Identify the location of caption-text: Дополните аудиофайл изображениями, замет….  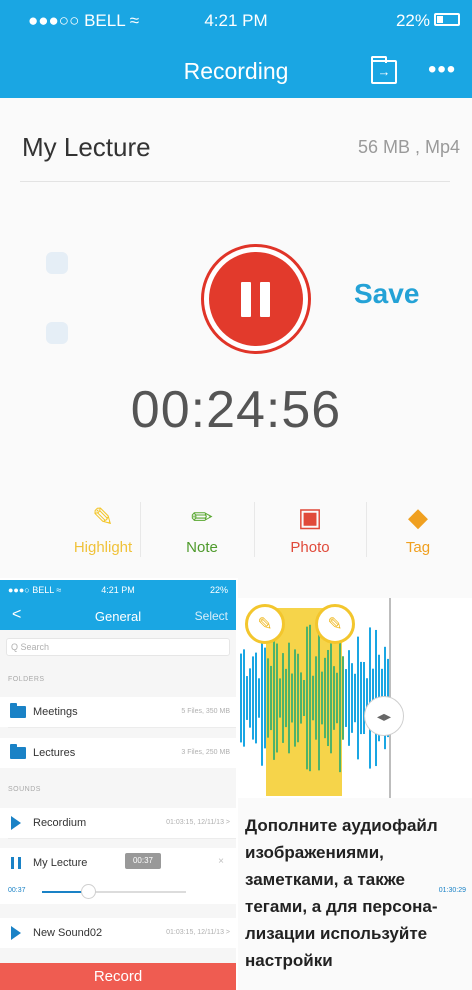
(341, 893).